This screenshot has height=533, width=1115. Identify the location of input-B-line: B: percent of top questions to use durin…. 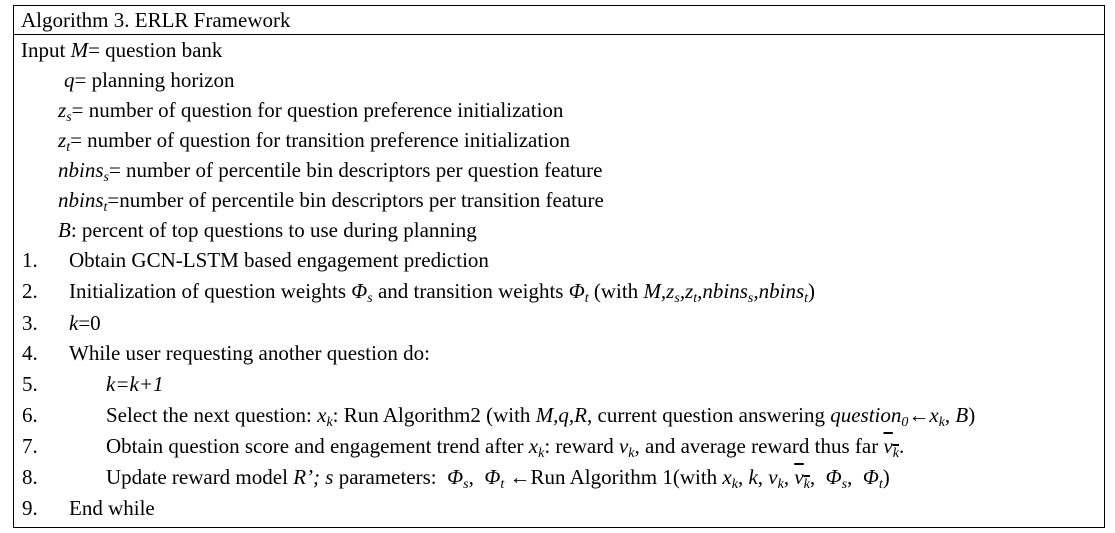
(267, 230).